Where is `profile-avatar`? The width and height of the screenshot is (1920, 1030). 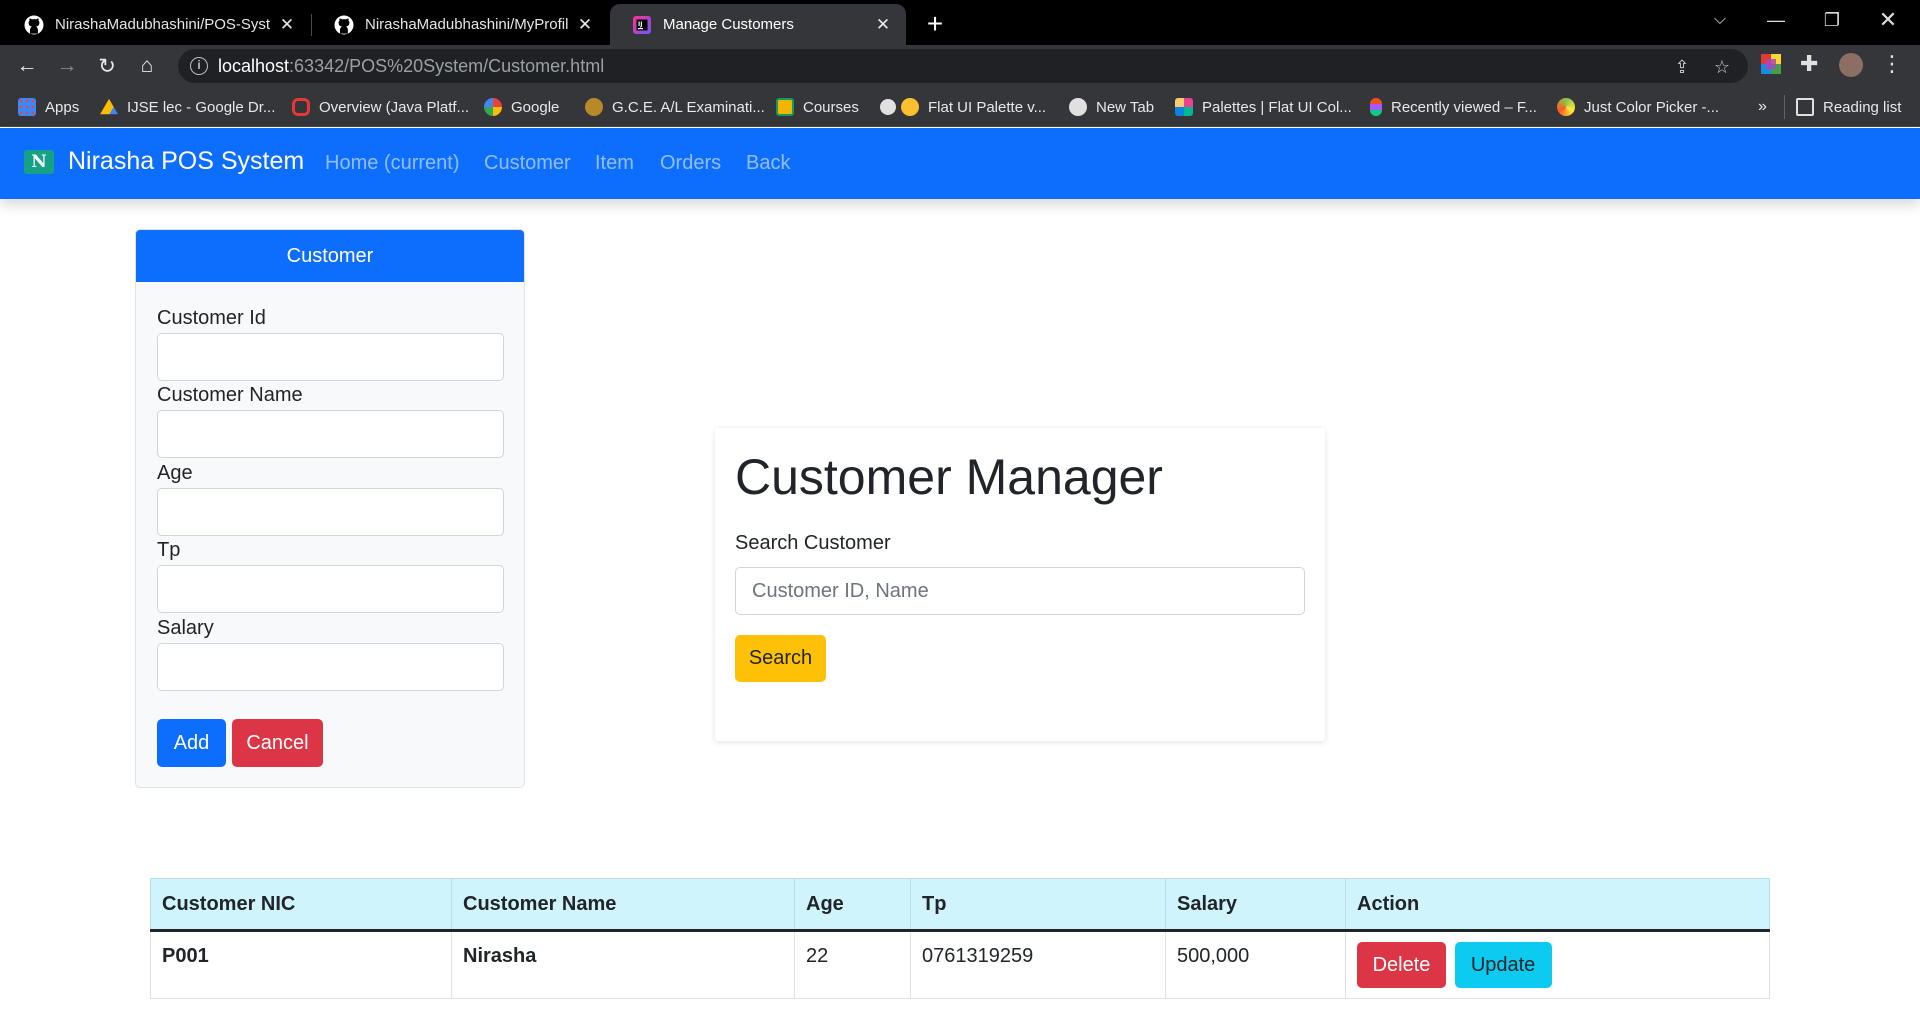 profile-avatar is located at coordinates (1851, 65).